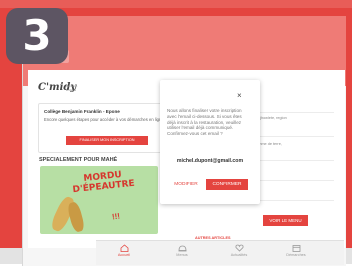 This screenshot has height=266, width=352. I want to click on promo-title: MORDU D'ÉPEAUTRE, so click(103, 182).